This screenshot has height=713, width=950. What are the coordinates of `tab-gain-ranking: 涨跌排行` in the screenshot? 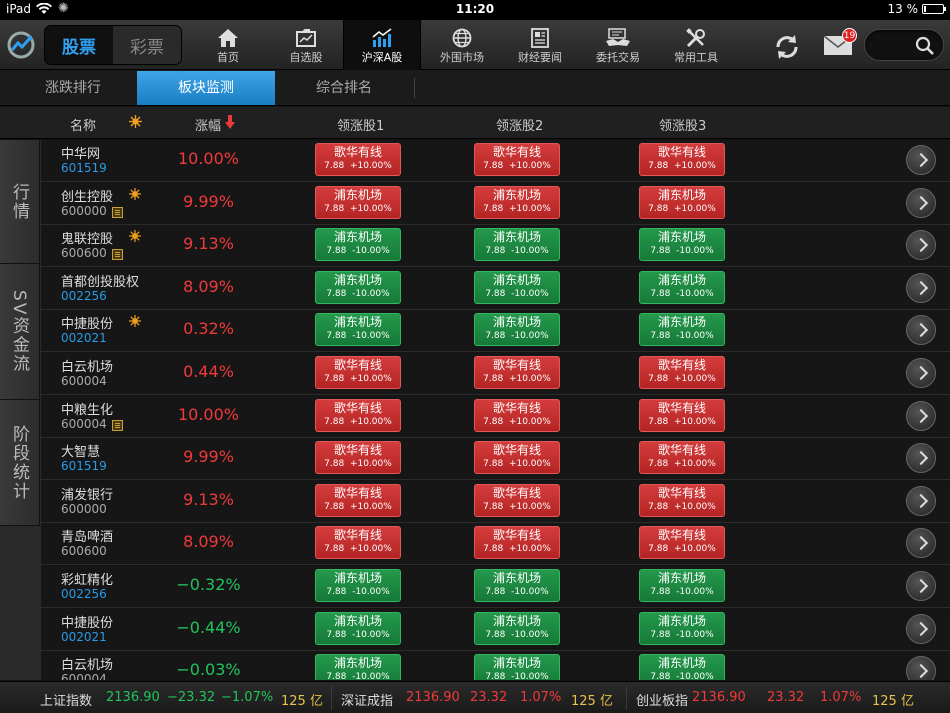 It's located at (73, 88).